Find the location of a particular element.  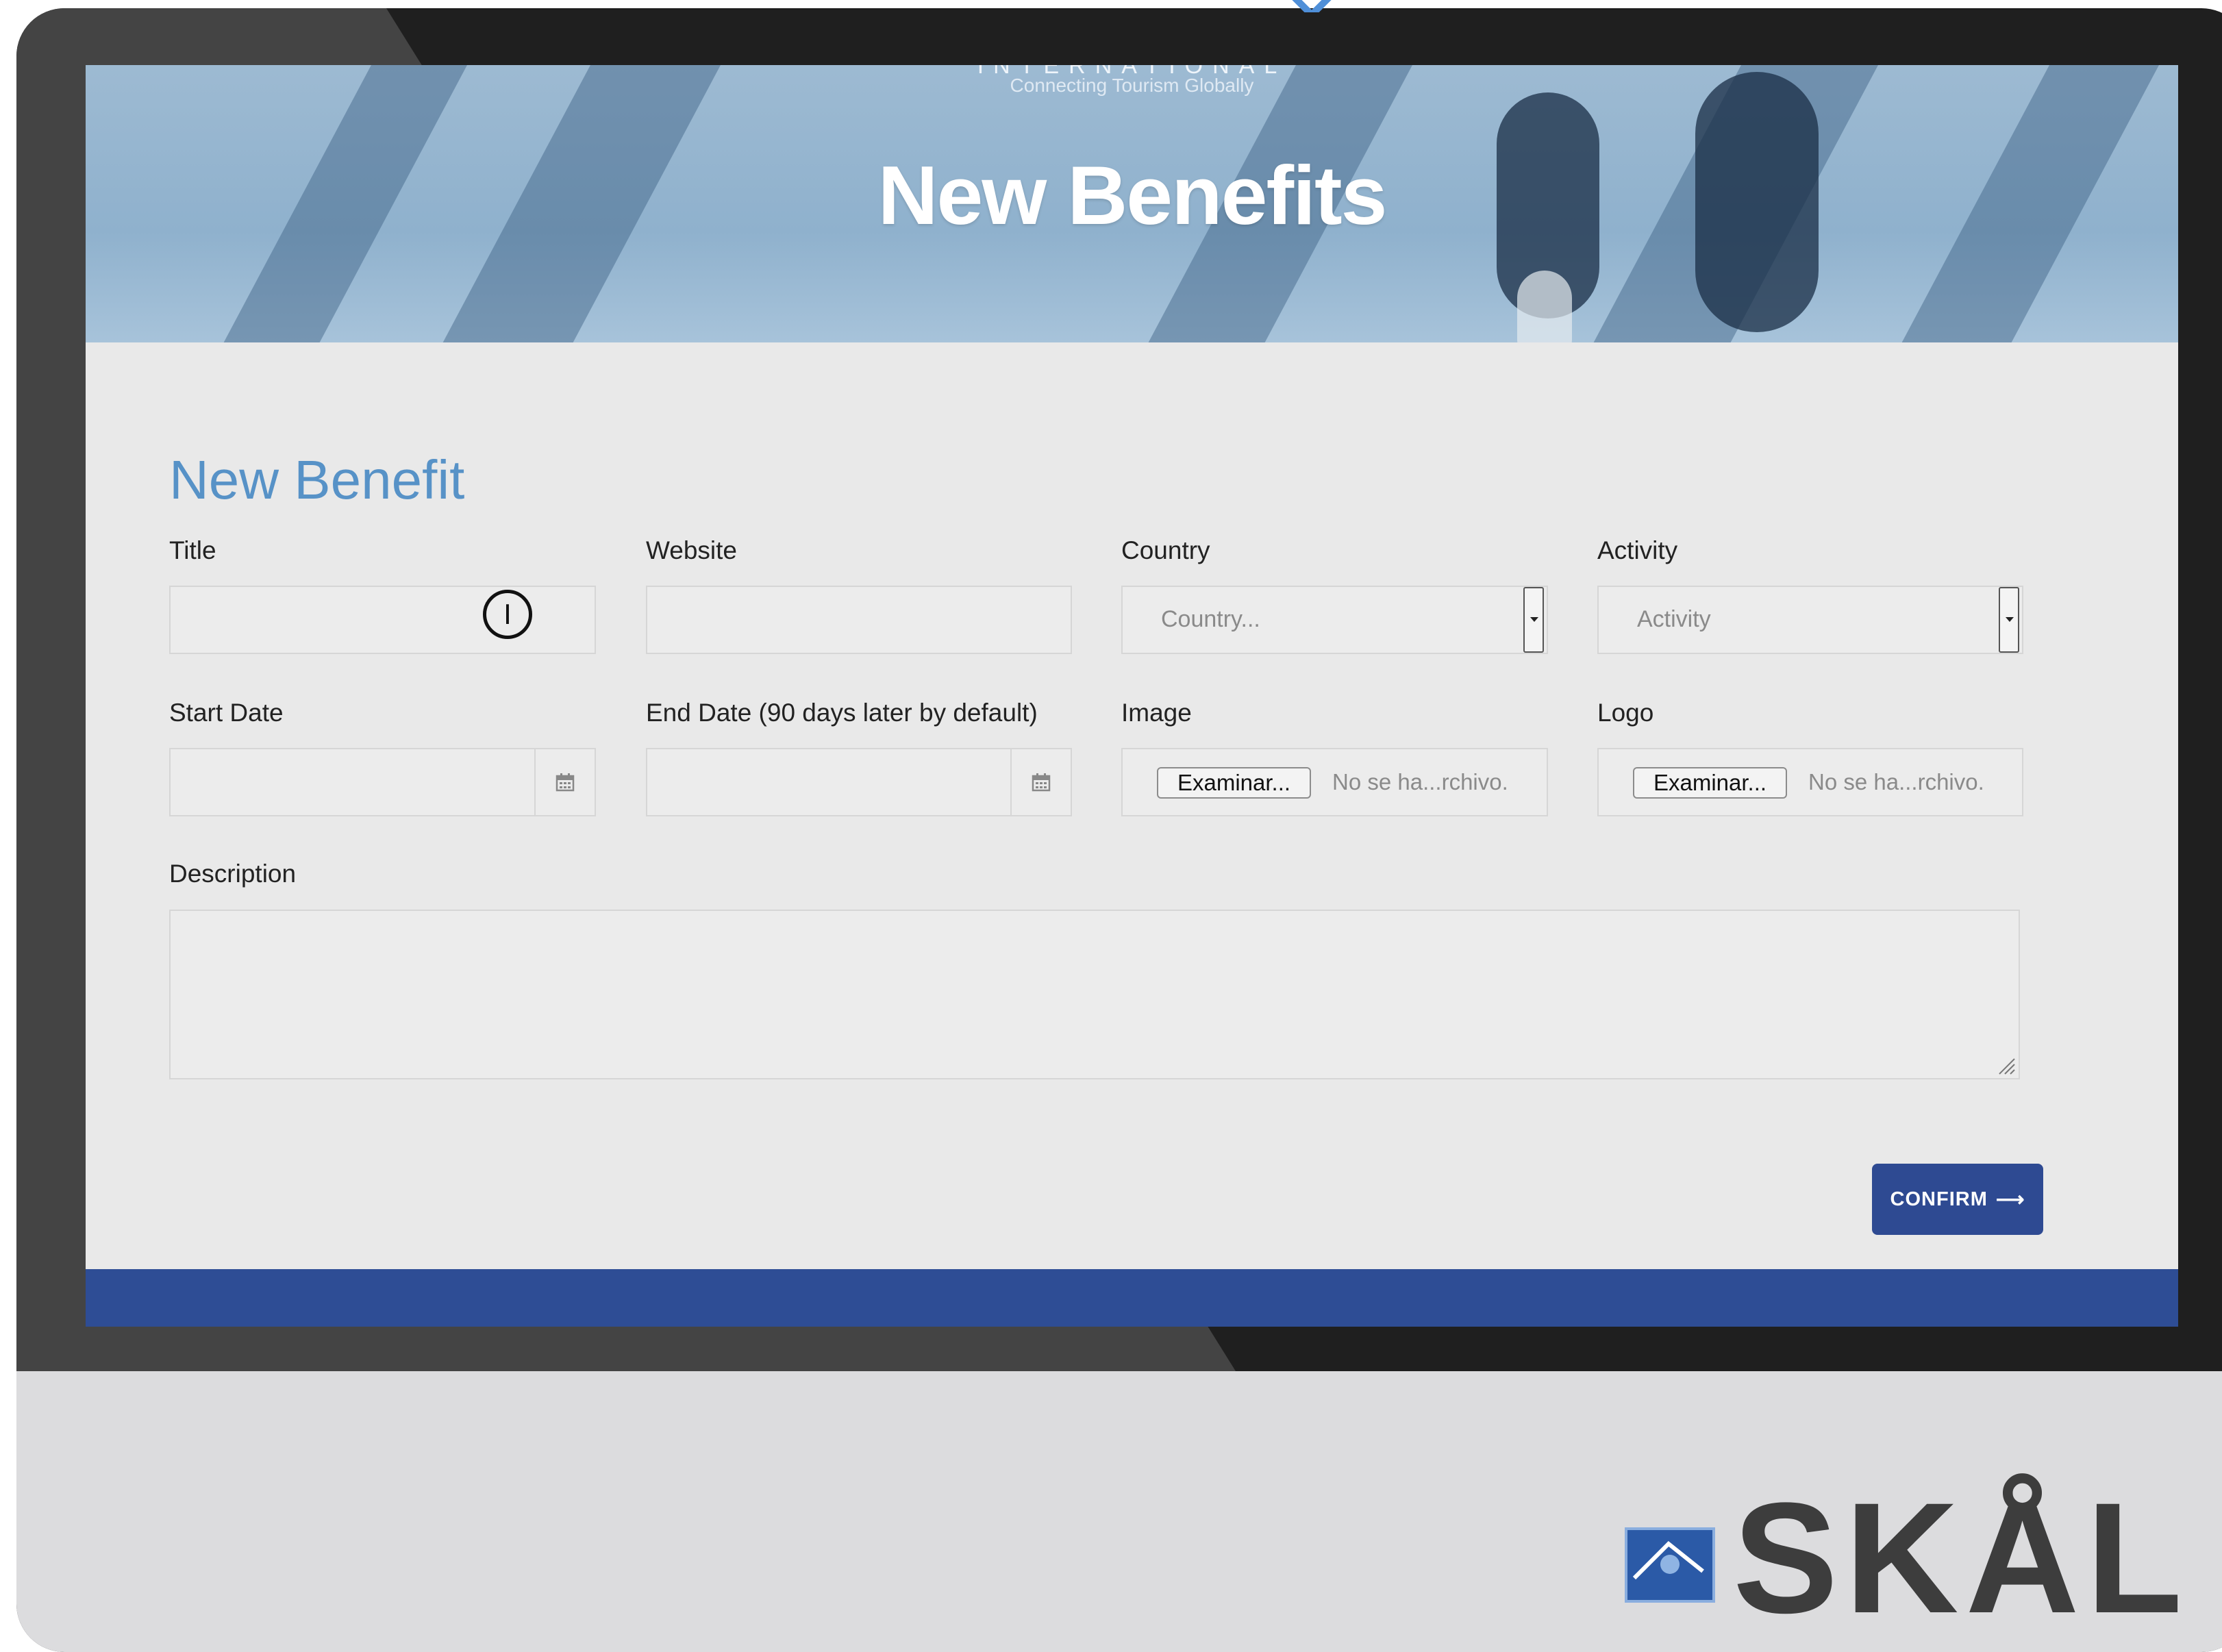

activity-select: Activity is located at coordinates (1810, 620).